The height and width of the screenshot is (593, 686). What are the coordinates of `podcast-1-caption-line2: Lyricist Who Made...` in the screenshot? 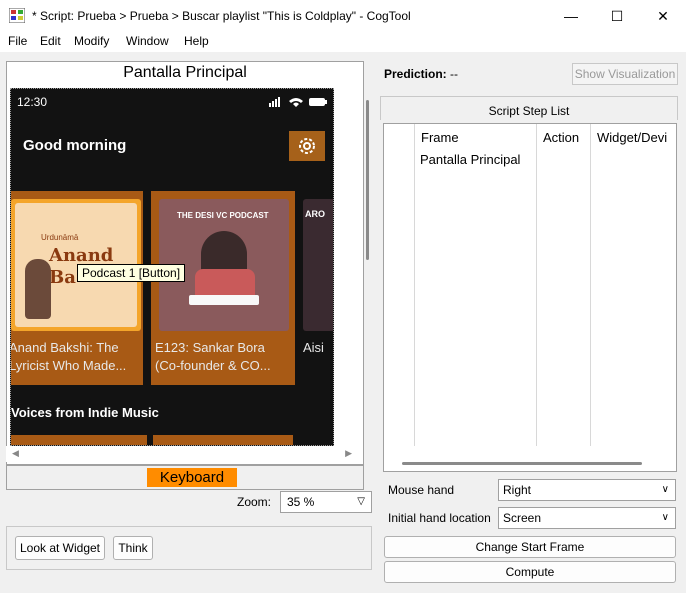 It's located at (68, 365).